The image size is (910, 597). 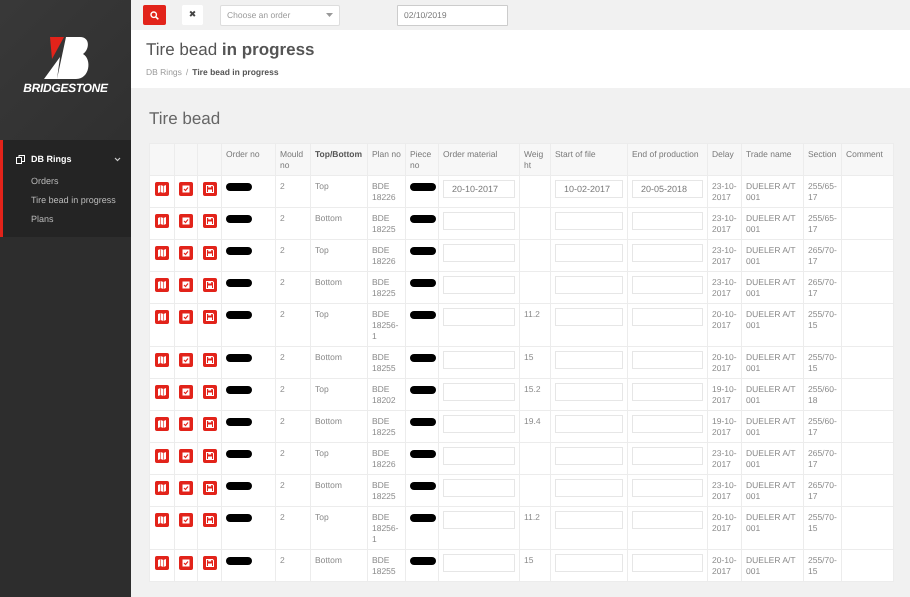 I want to click on column-header: Start of file, so click(x=575, y=154).